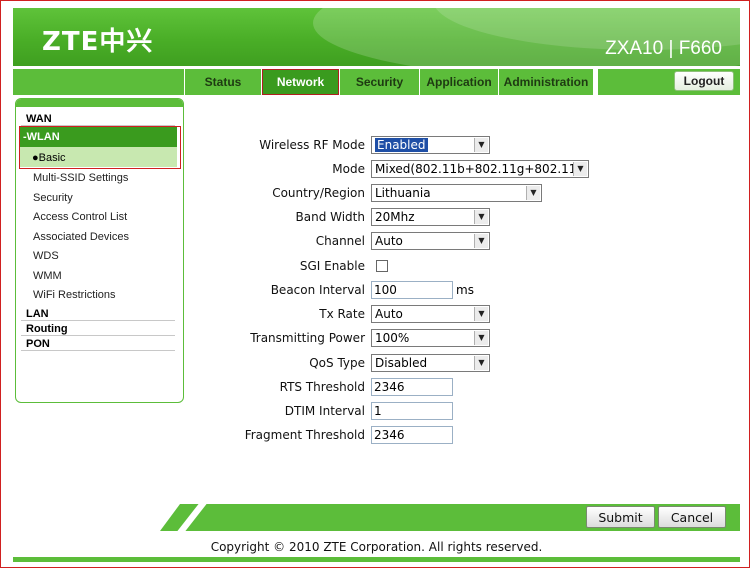 Image resolution: width=750 pixels, height=568 pixels. Describe the element at coordinates (376, 37) in the screenshot. I see `header-banner: ZTE中兴 ZXA10 | F660` at that location.